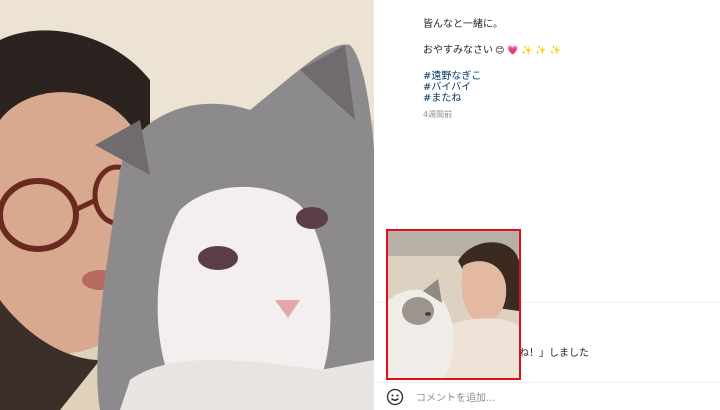 This screenshot has width=720, height=410. I want to click on video-thumbnail-illustration, so click(453, 304).